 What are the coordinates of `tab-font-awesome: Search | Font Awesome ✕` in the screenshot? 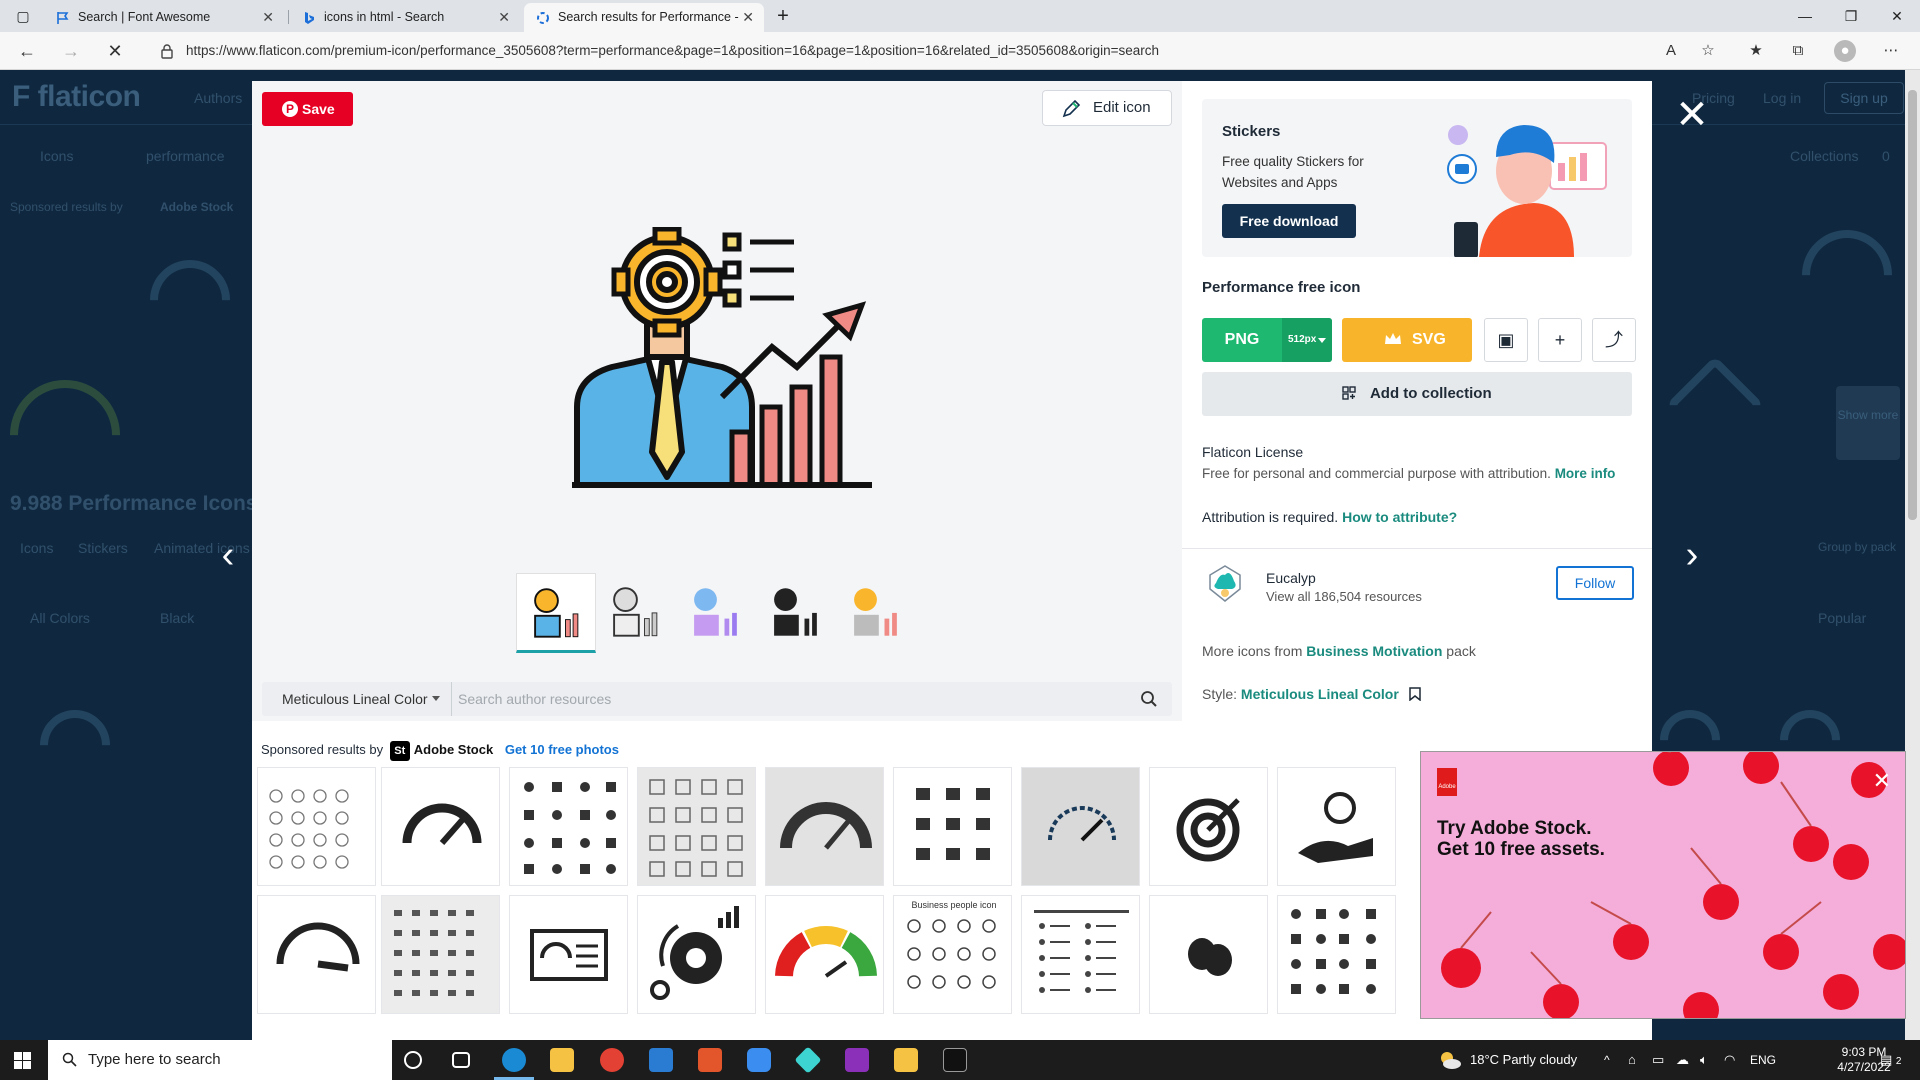 It's located at (164, 17).